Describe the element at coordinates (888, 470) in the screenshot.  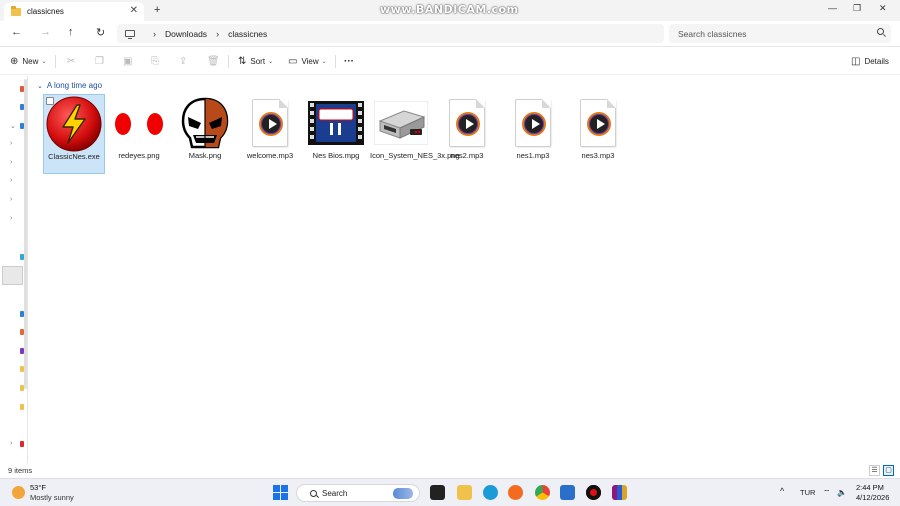
I see `tiles-view-button: ▢` at that location.